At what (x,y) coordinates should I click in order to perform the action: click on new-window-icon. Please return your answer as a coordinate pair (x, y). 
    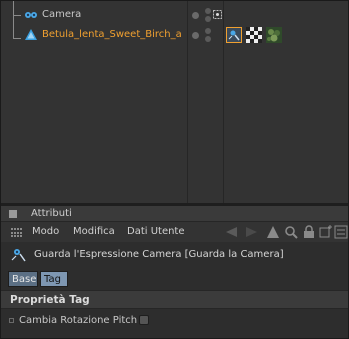
    Looking at the image, I should click on (326, 232).